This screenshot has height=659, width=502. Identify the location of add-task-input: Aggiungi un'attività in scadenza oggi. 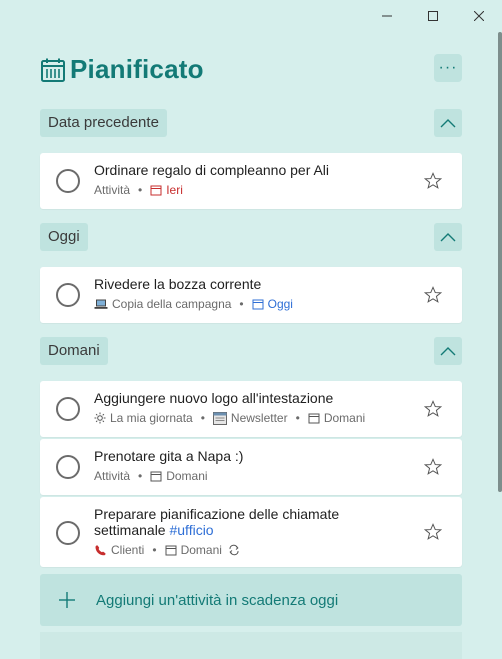
(251, 600).